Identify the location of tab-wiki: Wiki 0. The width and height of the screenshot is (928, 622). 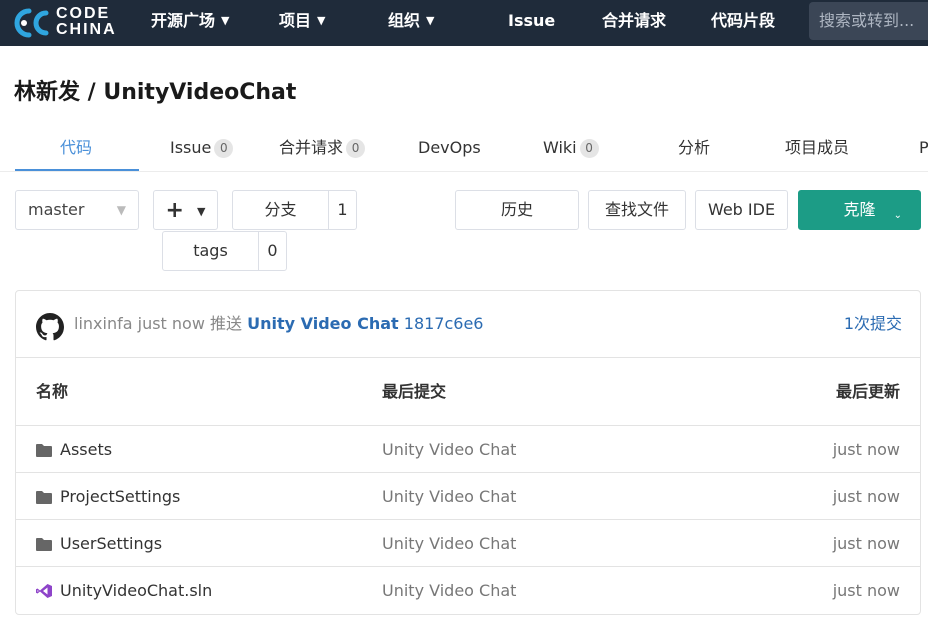
(571, 147).